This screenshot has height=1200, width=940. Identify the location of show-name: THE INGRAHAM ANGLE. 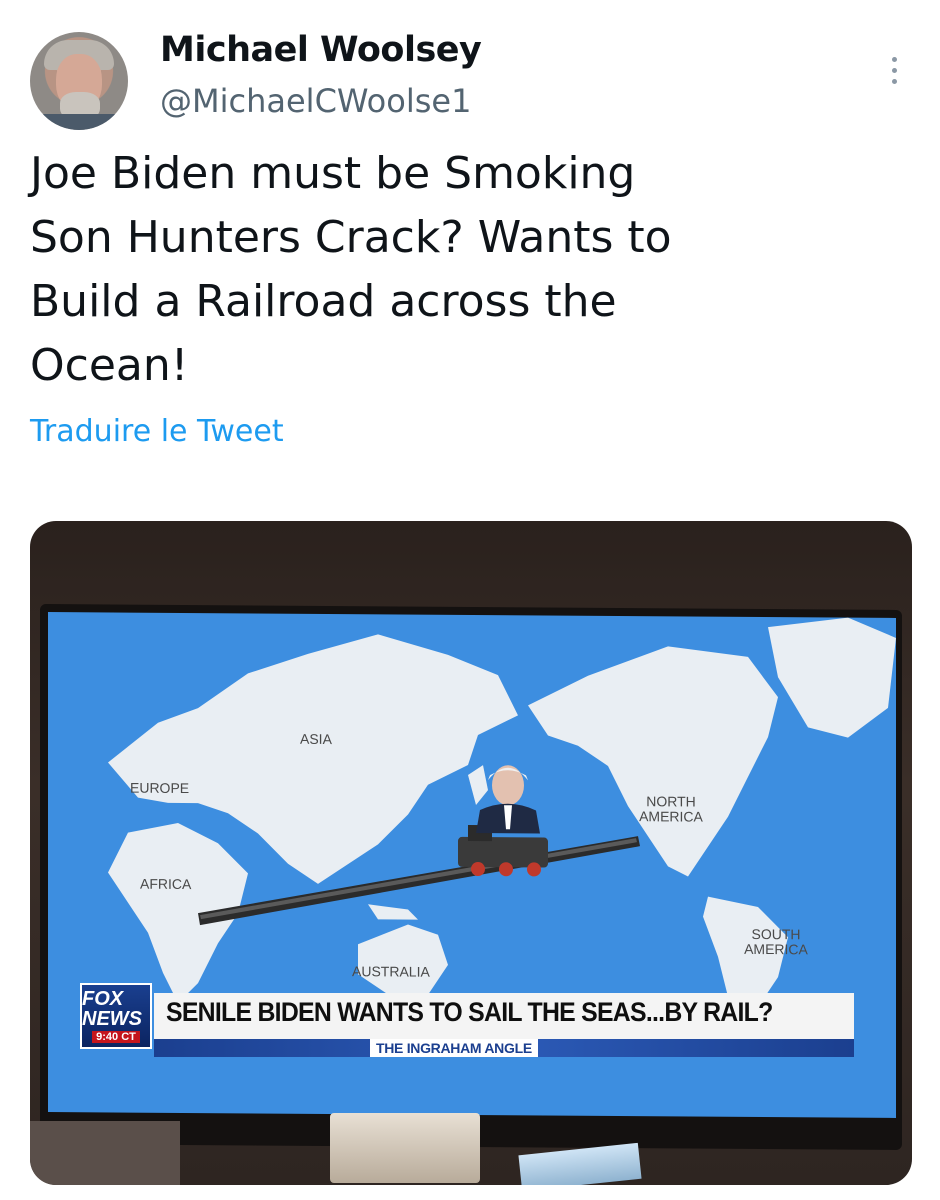
(454, 1048).